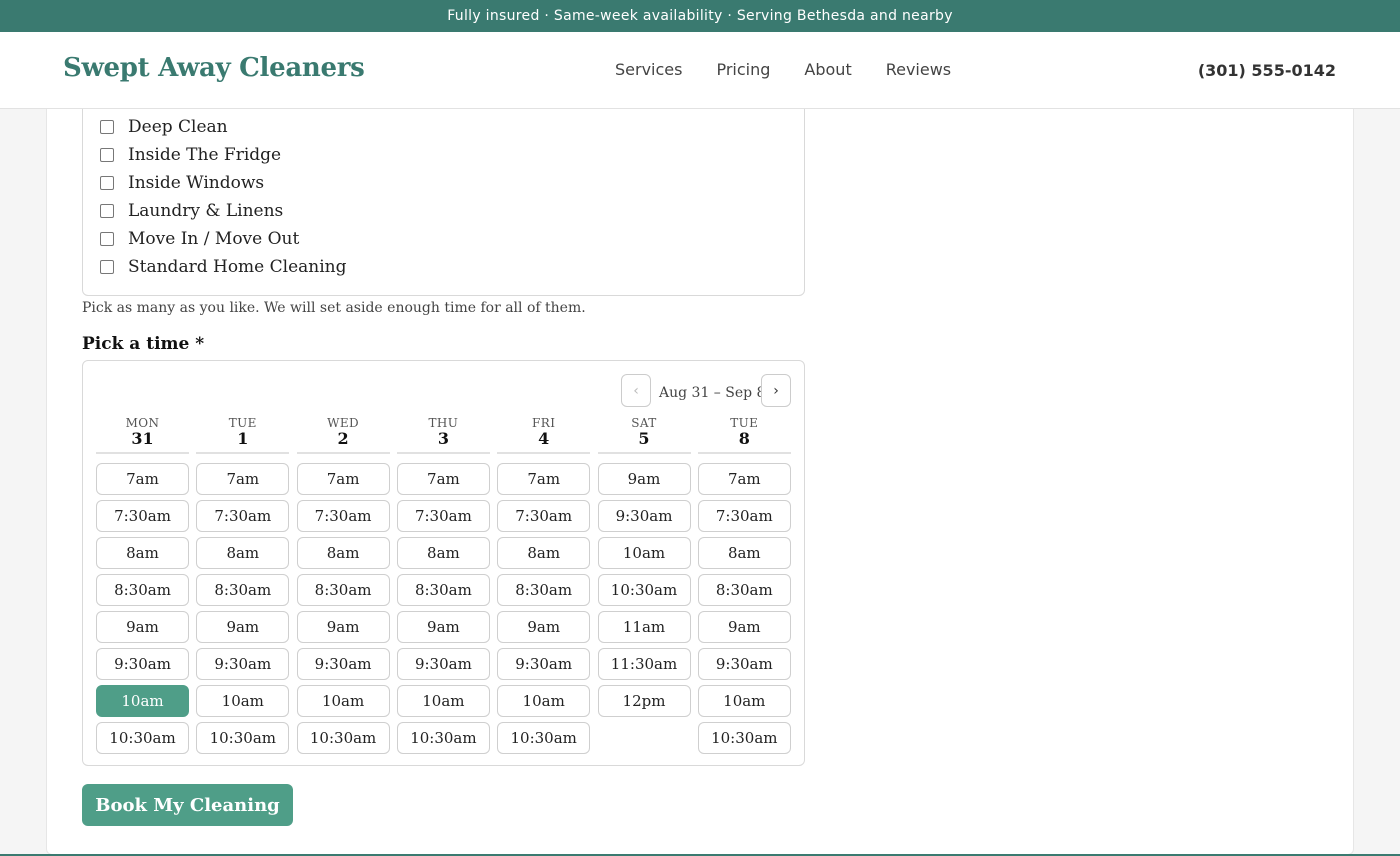  Describe the element at coordinates (187, 805) in the screenshot. I see `book-button: Book My Cleaning` at that location.